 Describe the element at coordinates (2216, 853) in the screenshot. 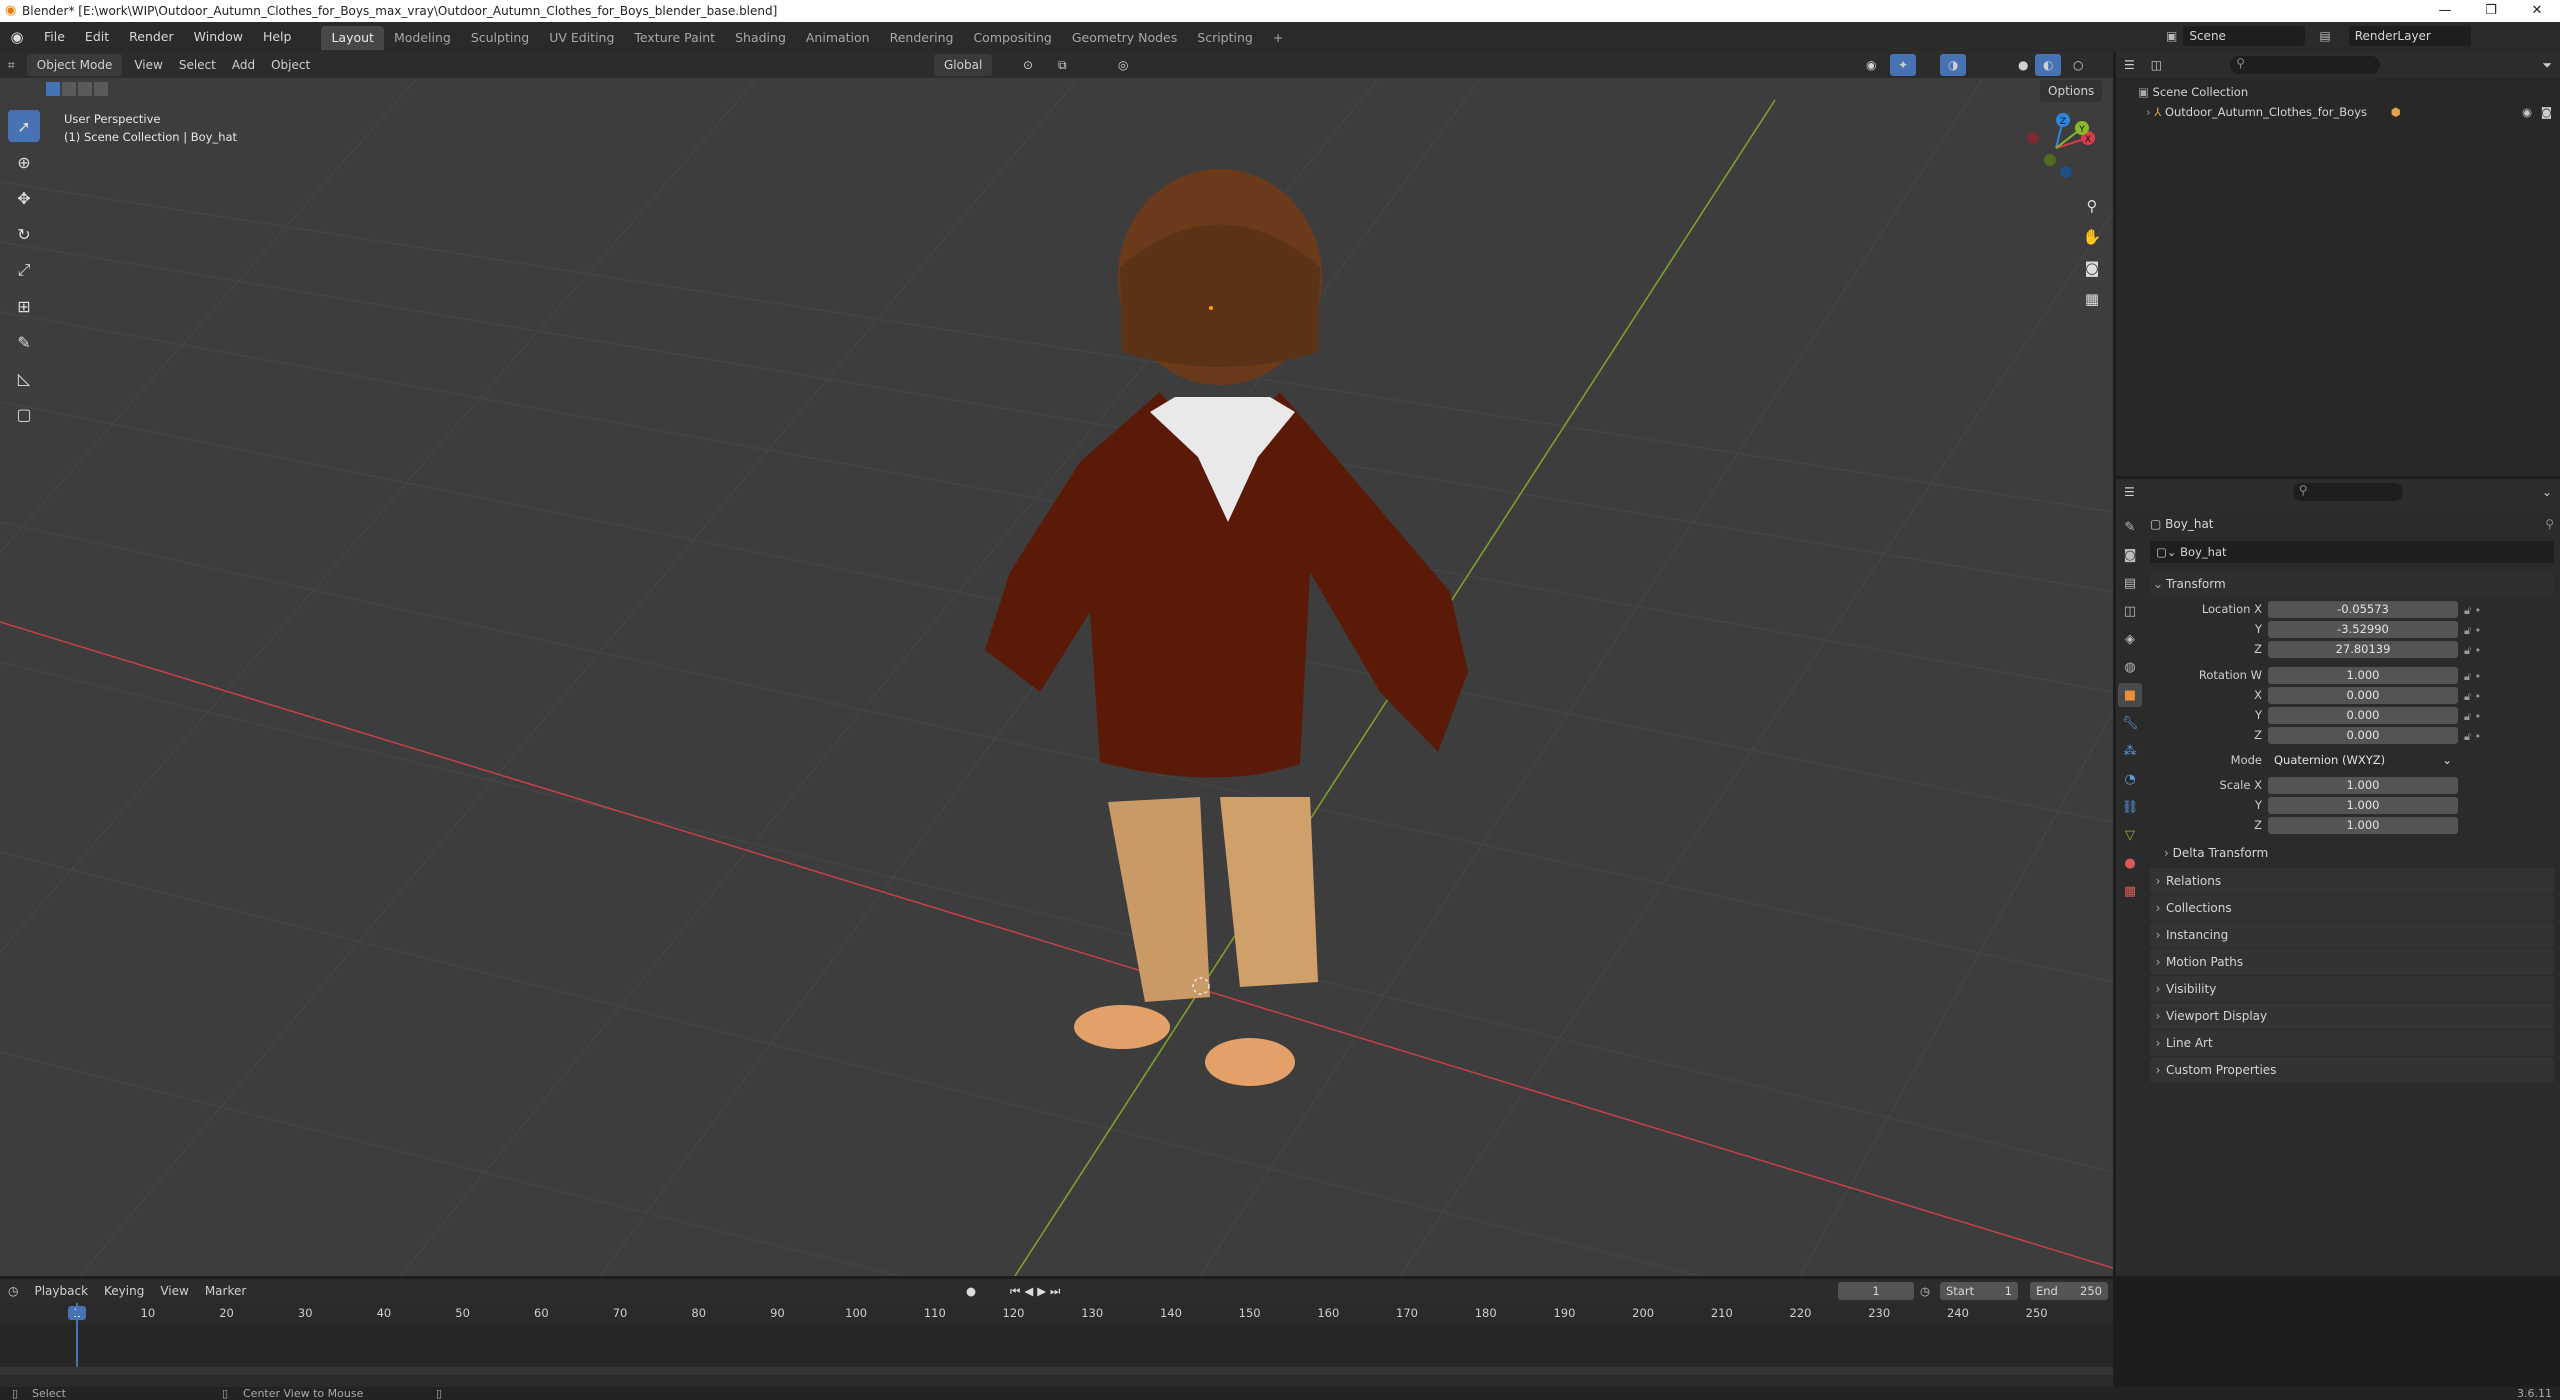

I see `delta-transform-subpanel: › Delta Transform` at that location.